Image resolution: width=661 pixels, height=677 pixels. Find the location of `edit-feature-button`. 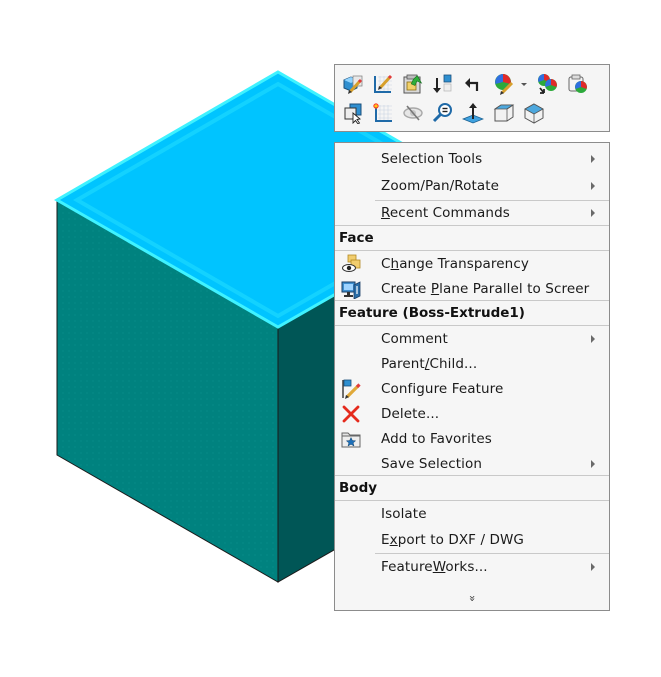

edit-feature-button is located at coordinates (353, 84).